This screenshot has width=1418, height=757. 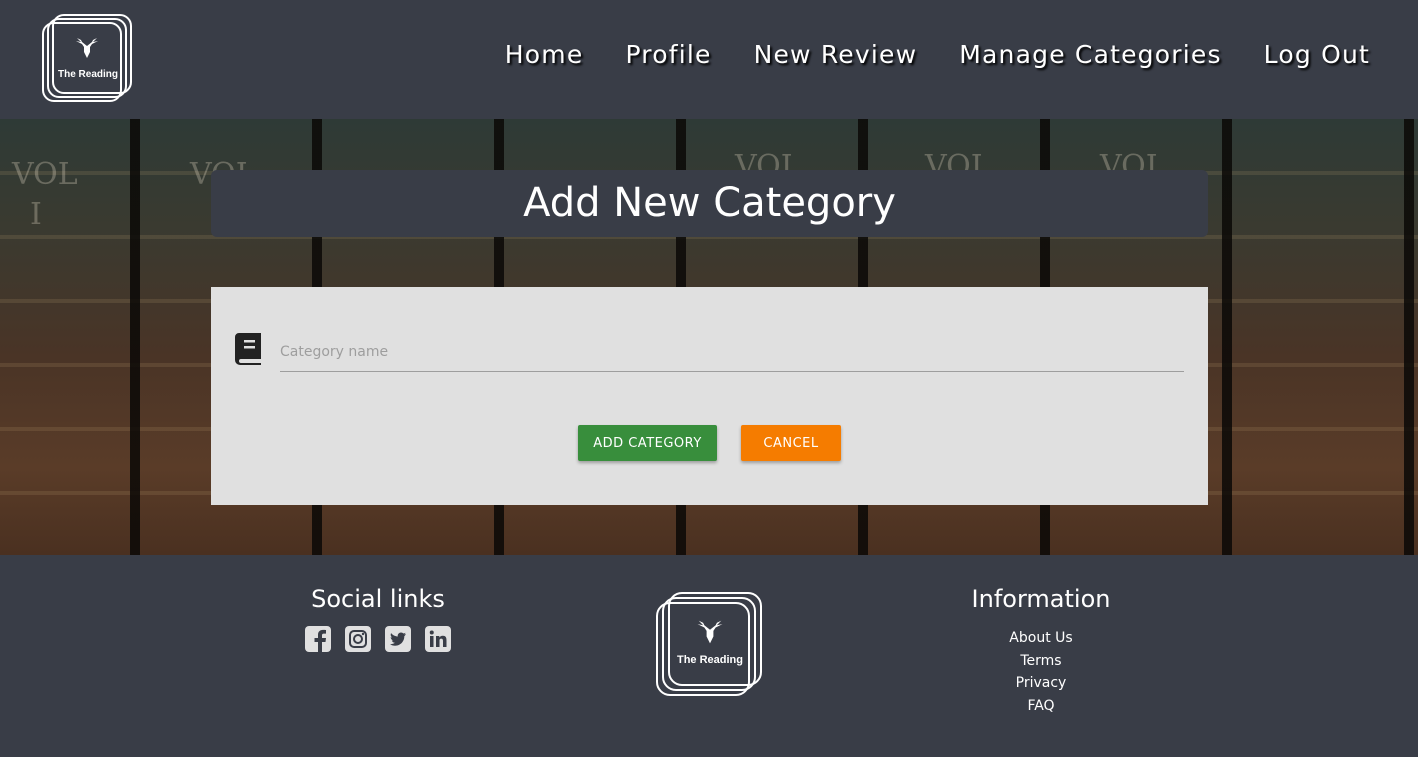 I want to click on footer-logo: The Reading, so click(x=710, y=645).